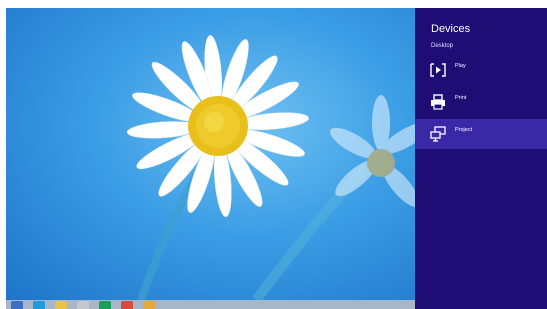  Describe the element at coordinates (149, 305) in the screenshot. I see `chrome-icon` at that location.